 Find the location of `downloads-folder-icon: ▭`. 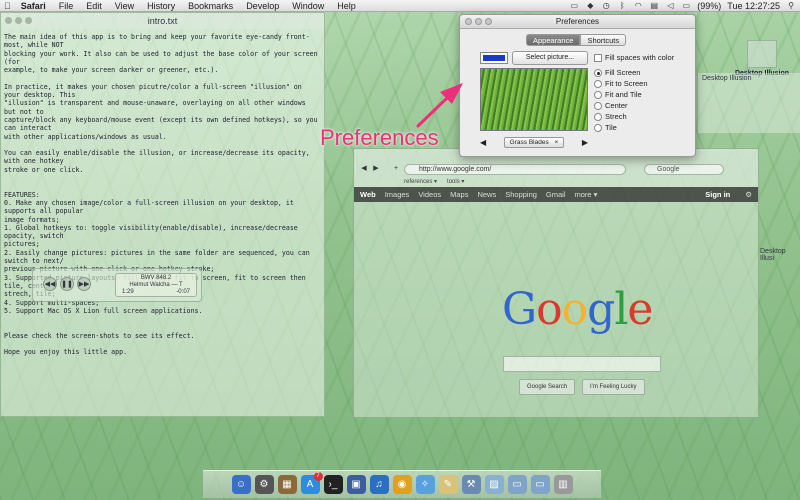

downloads-folder-icon: ▭ is located at coordinates (540, 484).